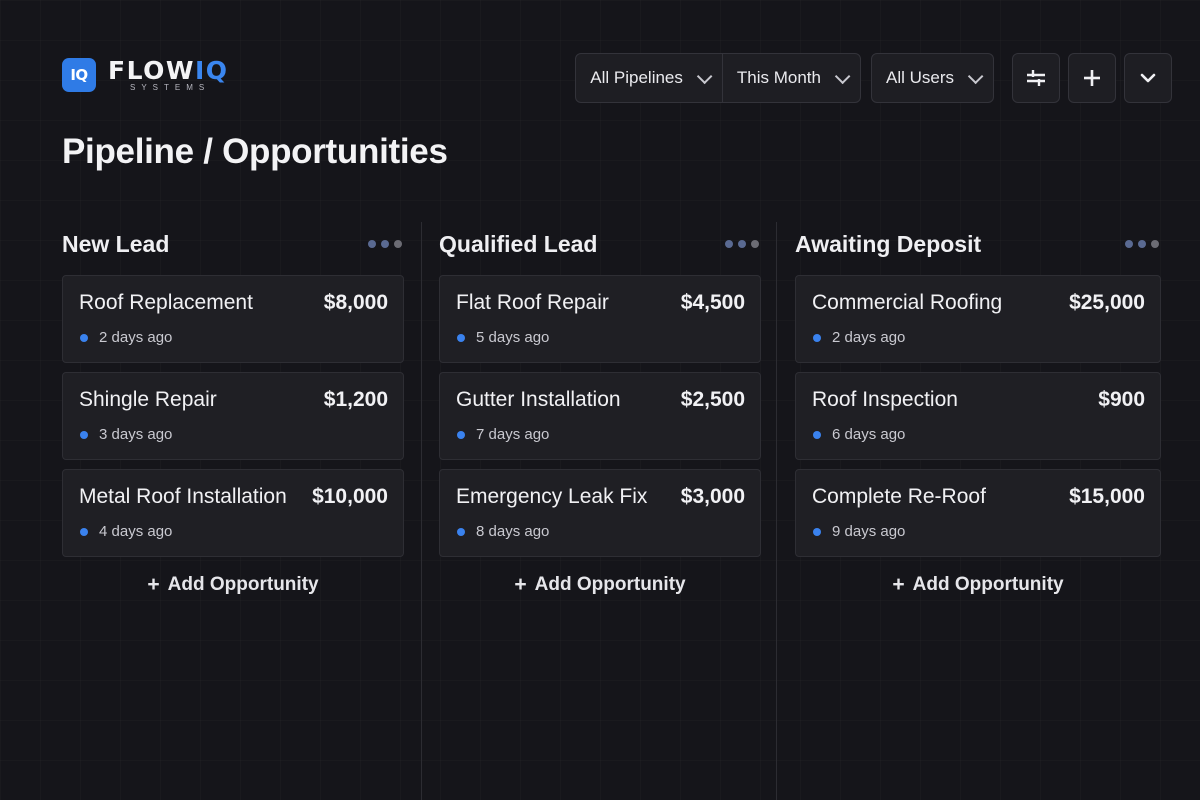 The width and height of the screenshot is (1200, 800). Describe the element at coordinates (888, 243) in the screenshot. I see `column-title: Awaiting Deposit` at that location.